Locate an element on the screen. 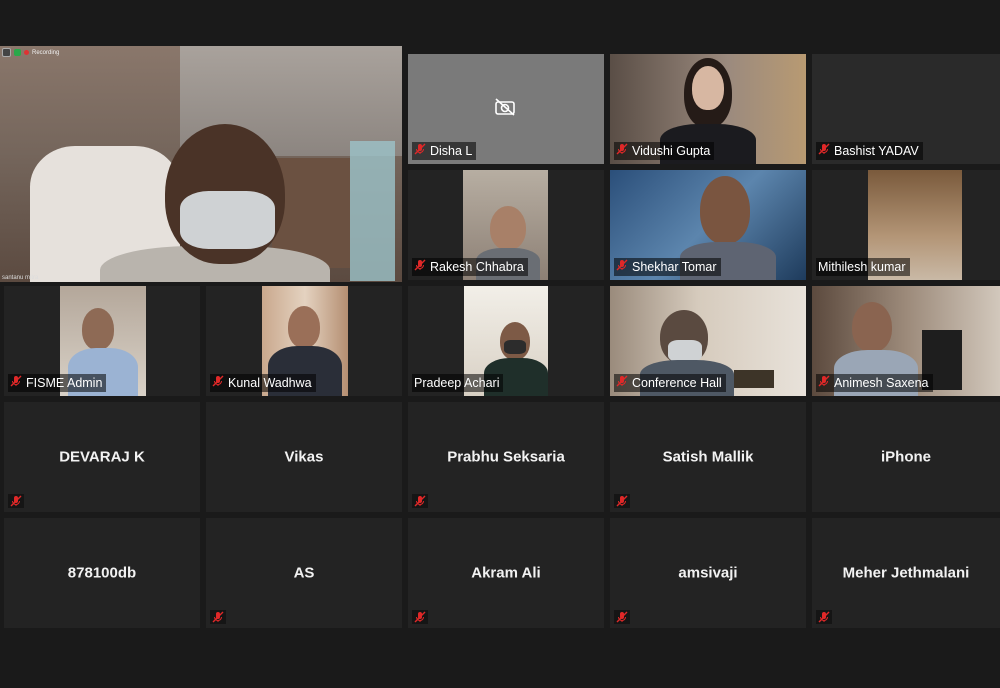  participant-label: Shekhar Tomar is located at coordinates (667, 267).